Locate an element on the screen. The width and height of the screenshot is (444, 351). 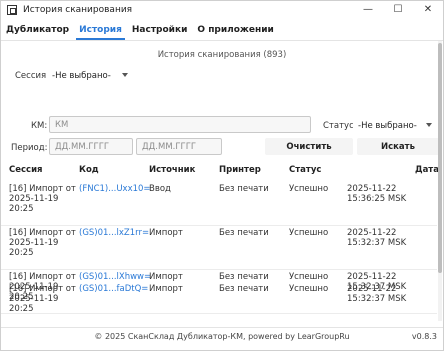
tab-settings: Настройки is located at coordinates (160, 32).